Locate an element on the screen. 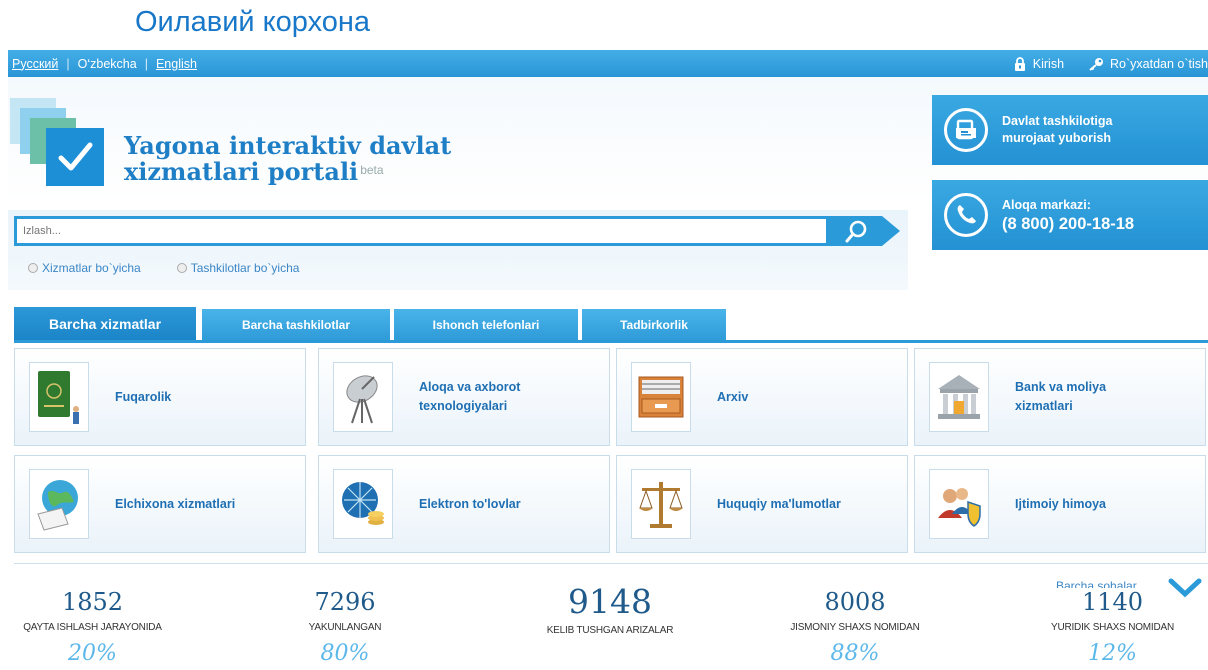 Image resolution: width=1208 pixels, height=670 pixels. send-appeal-button: Davlat tashkilotiga murojaat yuborish is located at coordinates (1070, 130).